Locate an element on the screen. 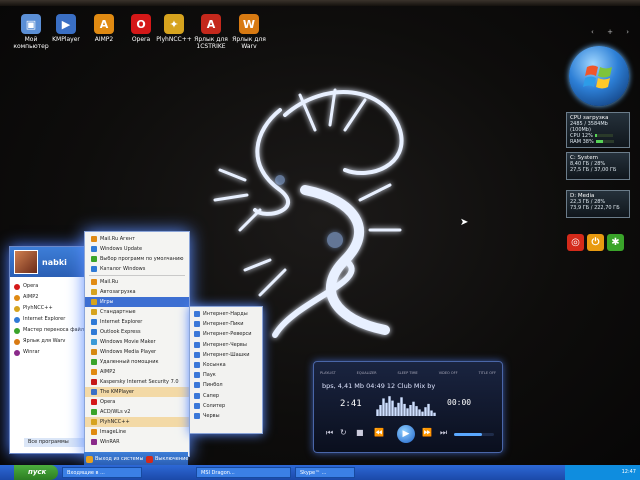 The image size is (640, 480). games-submenu-item: Пинбол is located at coordinates (226, 385).